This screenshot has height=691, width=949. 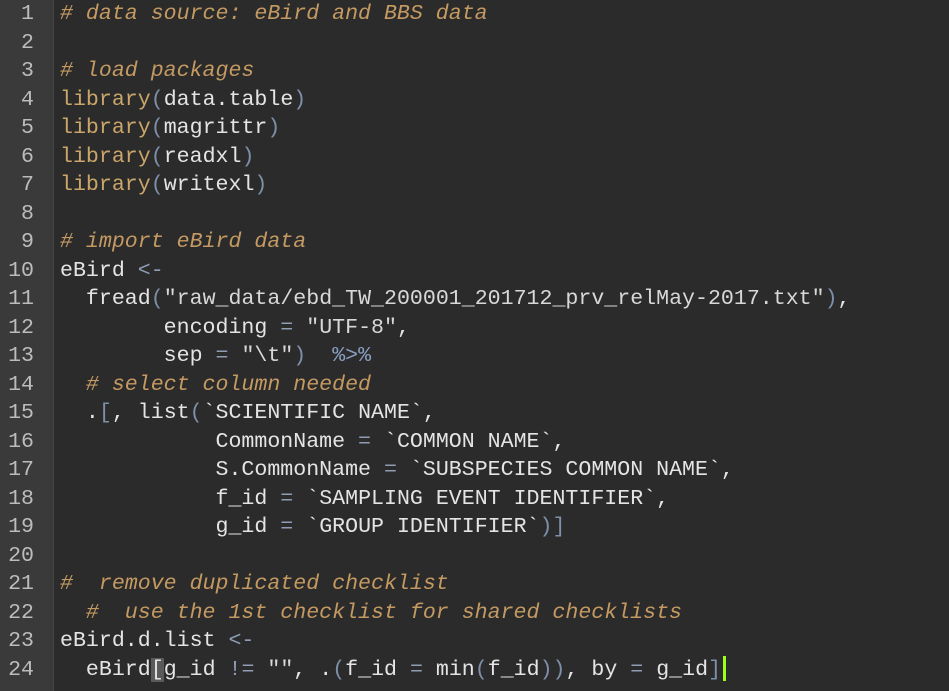 What do you see at coordinates (474, 242) in the screenshot?
I see `code-line: 9 # import eBird data` at bounding box center [474, 242].